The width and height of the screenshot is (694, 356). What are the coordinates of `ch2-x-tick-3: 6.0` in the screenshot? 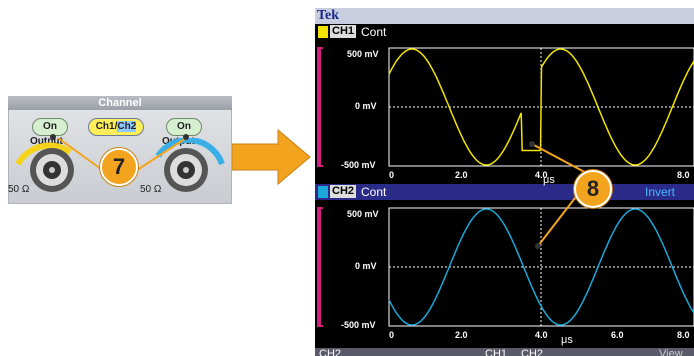 It's located at (617, 335).